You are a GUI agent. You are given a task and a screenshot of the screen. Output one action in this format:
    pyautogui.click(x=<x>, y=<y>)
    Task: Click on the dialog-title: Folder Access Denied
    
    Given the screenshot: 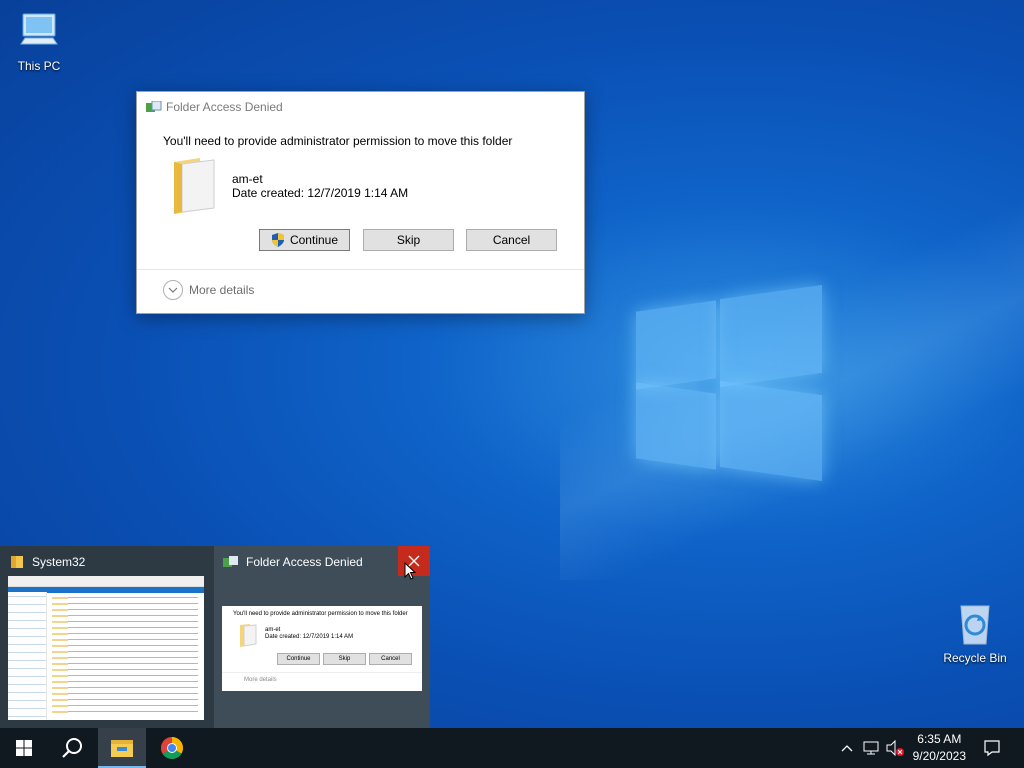 What is the action you would take?
    pyautogui.click(x=224, y=107)
    